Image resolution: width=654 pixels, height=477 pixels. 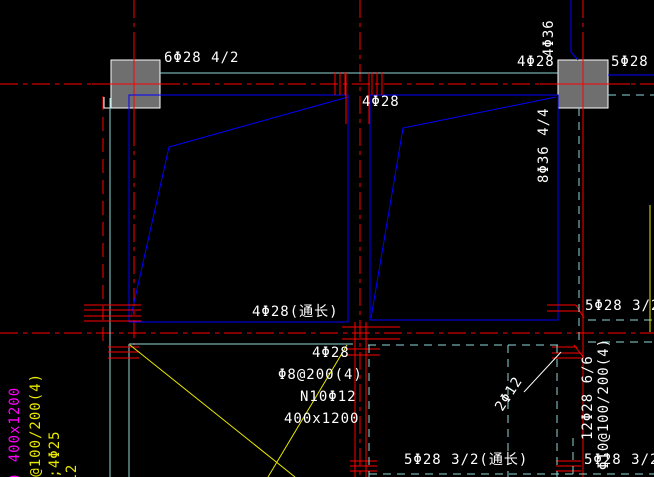 What do you see at coordinates (630, 62) in the screenshot?
I see `rebar-label-top-right: 5Φ28` at bounding box center [630, 62].